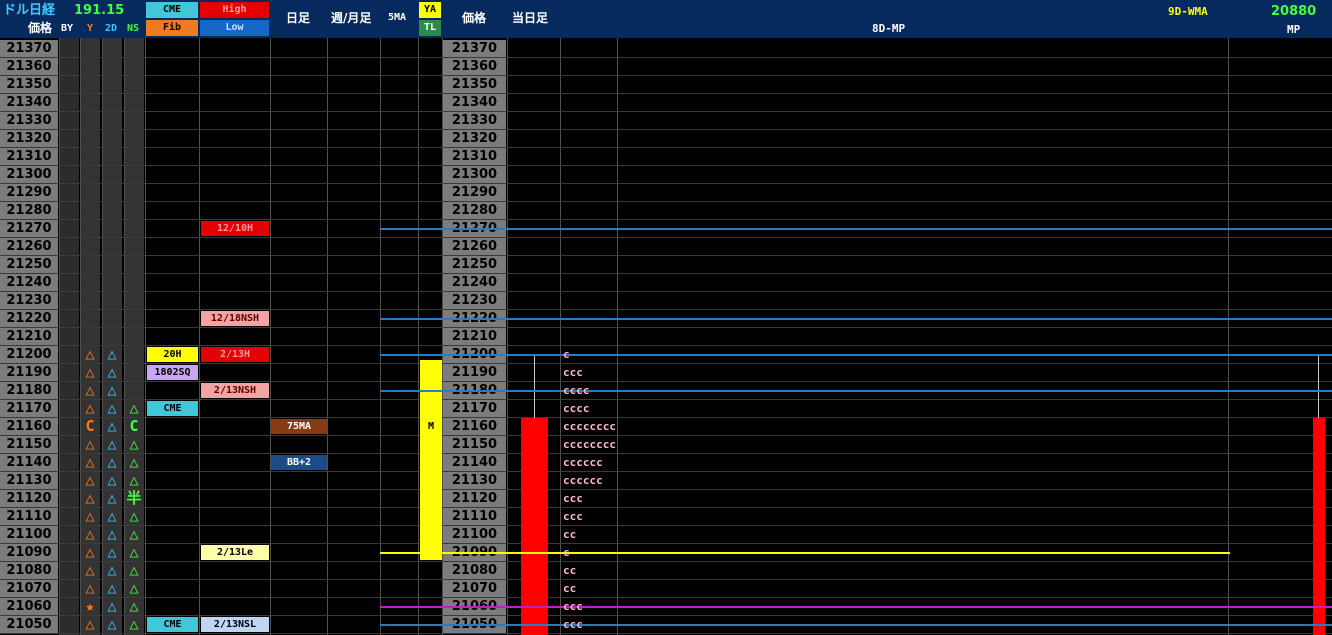 The width and height of the screenshot is (1332, 635). I want to click on price-cell-right: 21240, so click(474, 282).